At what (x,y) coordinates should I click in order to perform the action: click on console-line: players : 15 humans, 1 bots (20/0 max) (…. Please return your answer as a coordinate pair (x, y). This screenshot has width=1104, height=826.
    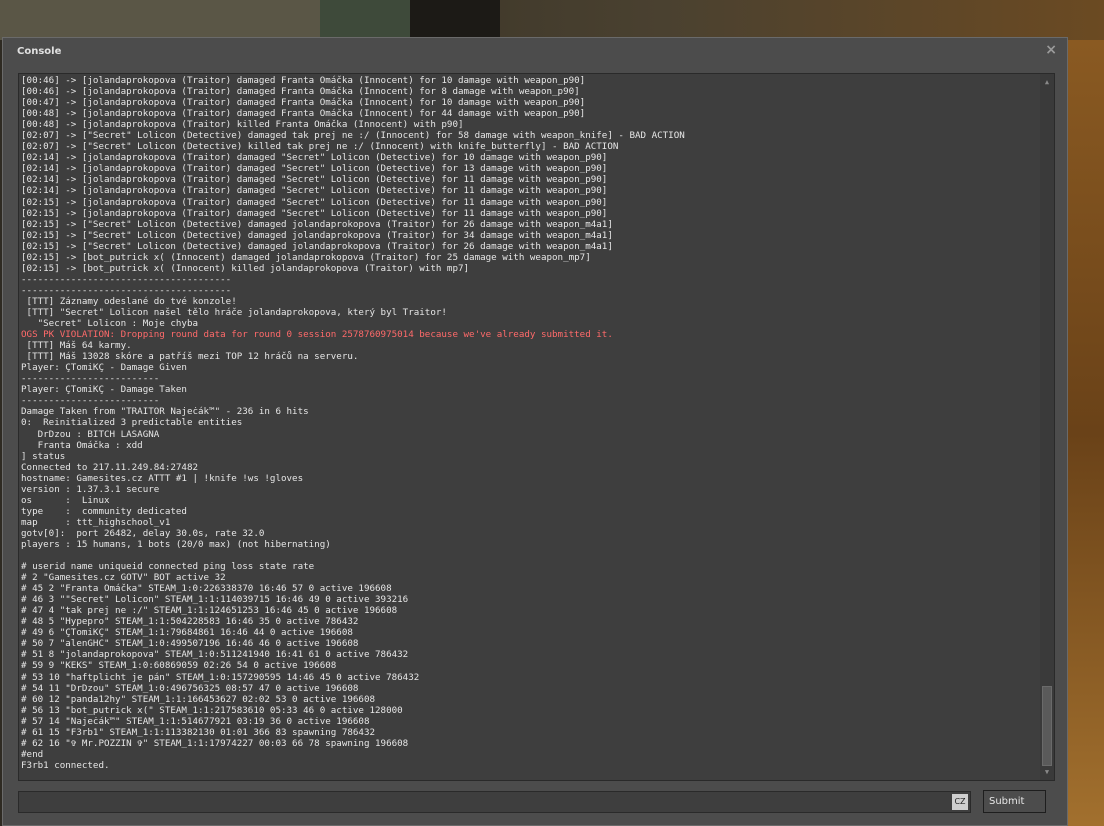
    Looking at the image, I should click on (176, 544).